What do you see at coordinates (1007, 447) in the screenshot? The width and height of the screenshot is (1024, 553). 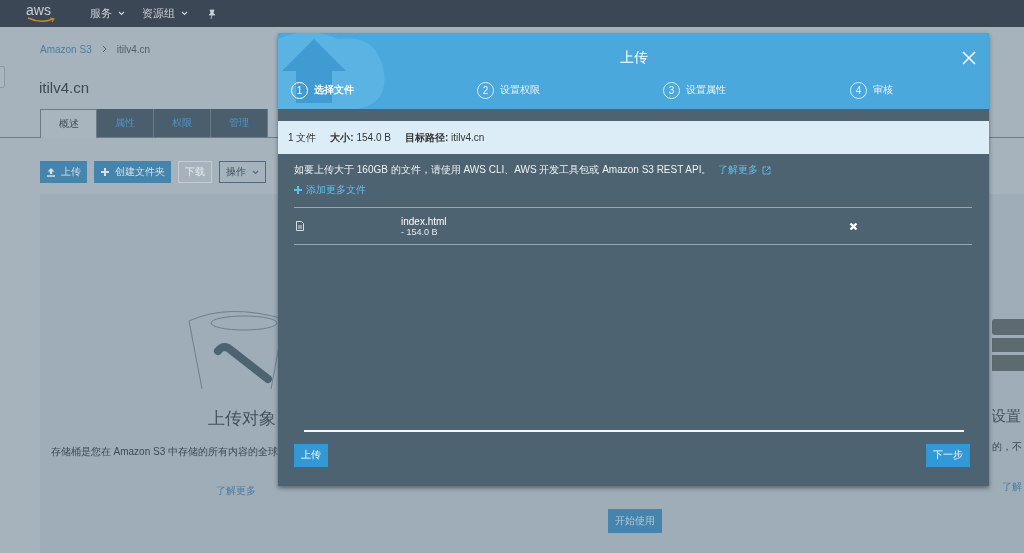 I see `card-description: 的，不` at bounding box center [1007, 447].